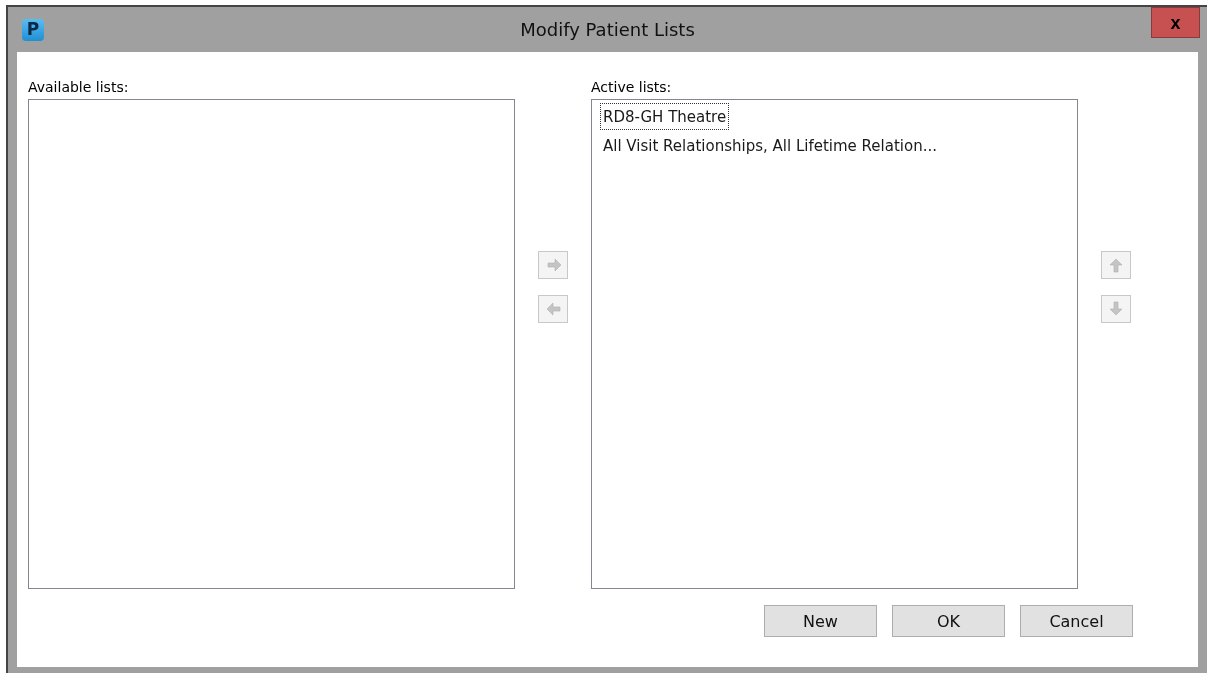 The image size is (1207, 673). Describe the element at coordinates (632, 88) in the screenshot. I see `list-label: Active lists:` at that location.